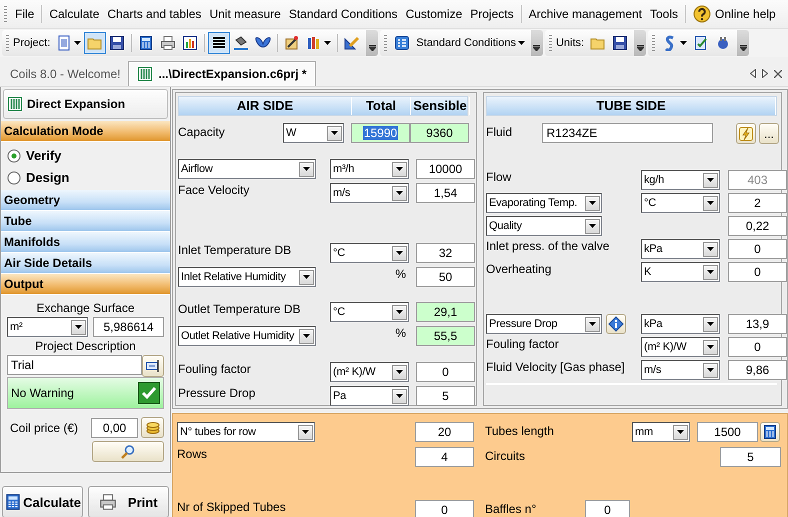 The height and width of the screenshot is (517, 788). I want to click on field-label: Face Velocity, so click(214, 190).